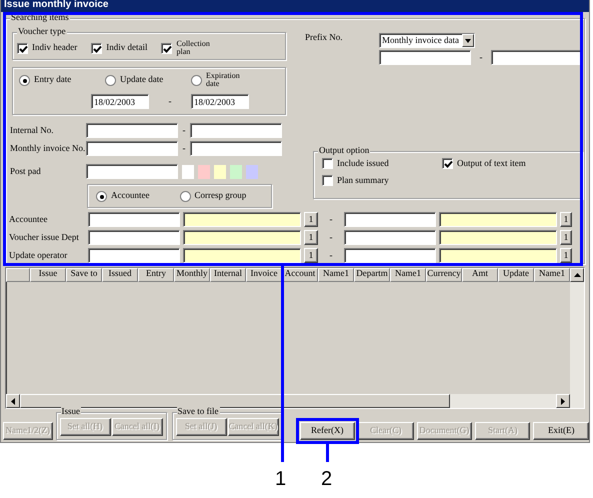 Image resolution: width=593 pixels, height=498 pixels. I want to click on column-header: Entry, so click(156, 275).